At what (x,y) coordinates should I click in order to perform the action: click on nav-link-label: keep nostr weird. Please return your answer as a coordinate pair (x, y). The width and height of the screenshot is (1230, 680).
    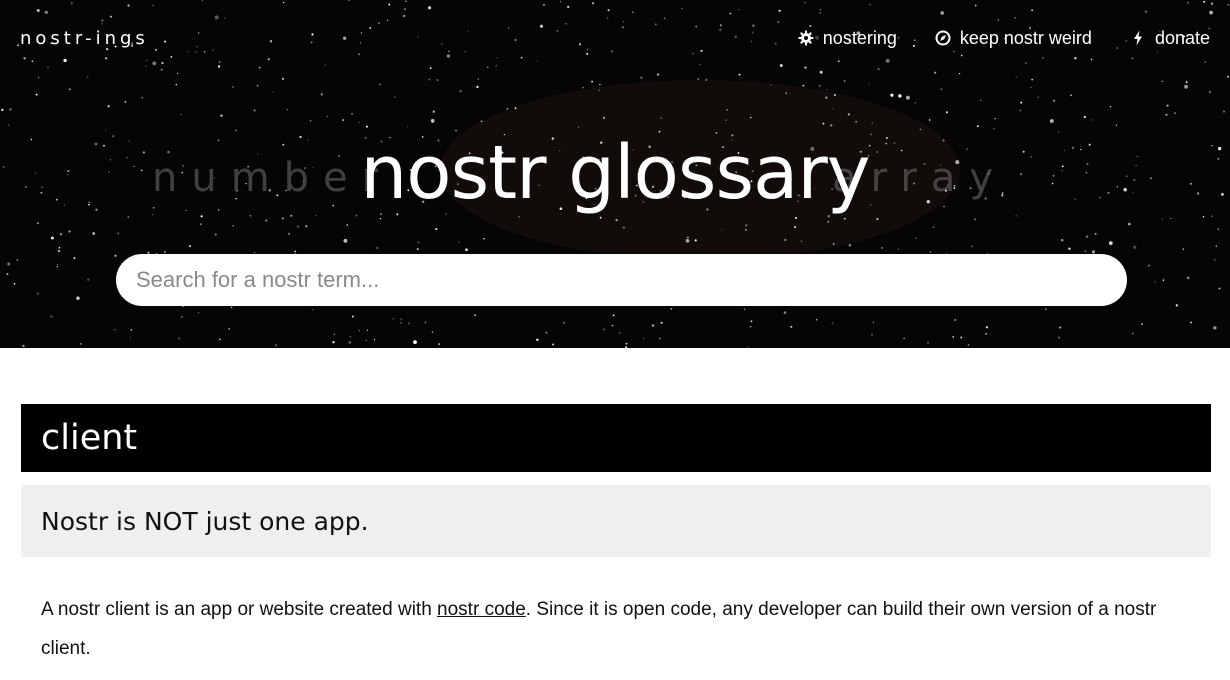
    Looking at the image, I should click on (1025, 37).